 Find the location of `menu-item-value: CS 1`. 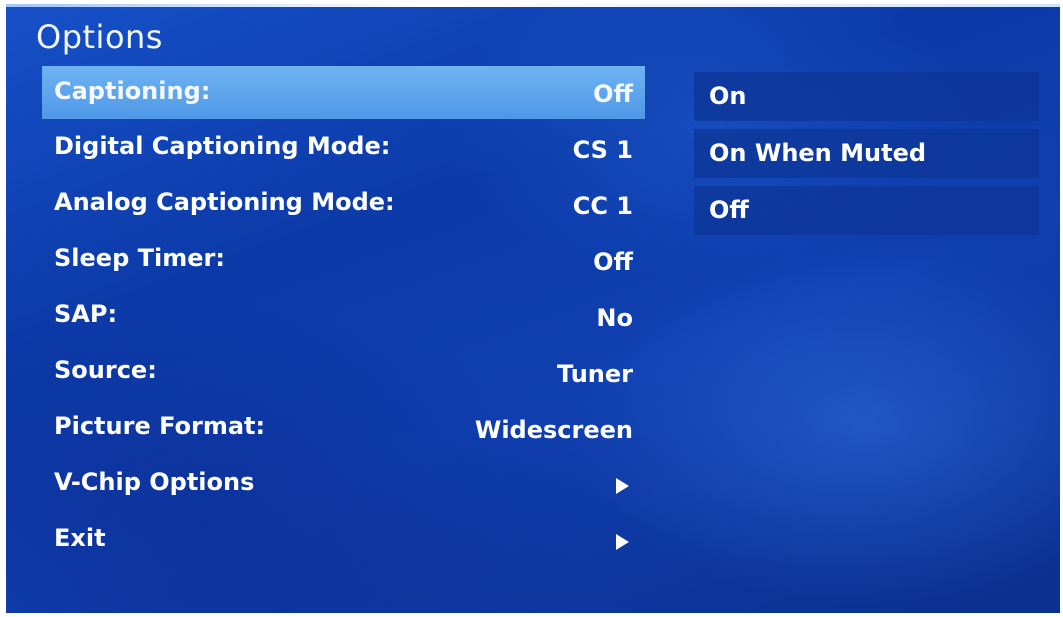

menu-item-value: CS 1 is located at coordinates (602, 150).